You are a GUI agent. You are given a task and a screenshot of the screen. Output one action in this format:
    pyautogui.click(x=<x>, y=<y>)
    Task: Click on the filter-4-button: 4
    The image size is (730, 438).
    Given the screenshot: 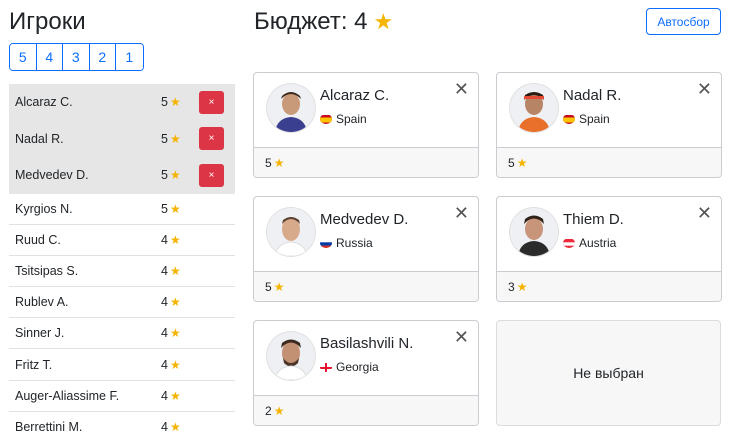 What is the action you would take?
    pyautogui.click(x=49, y=57)
    